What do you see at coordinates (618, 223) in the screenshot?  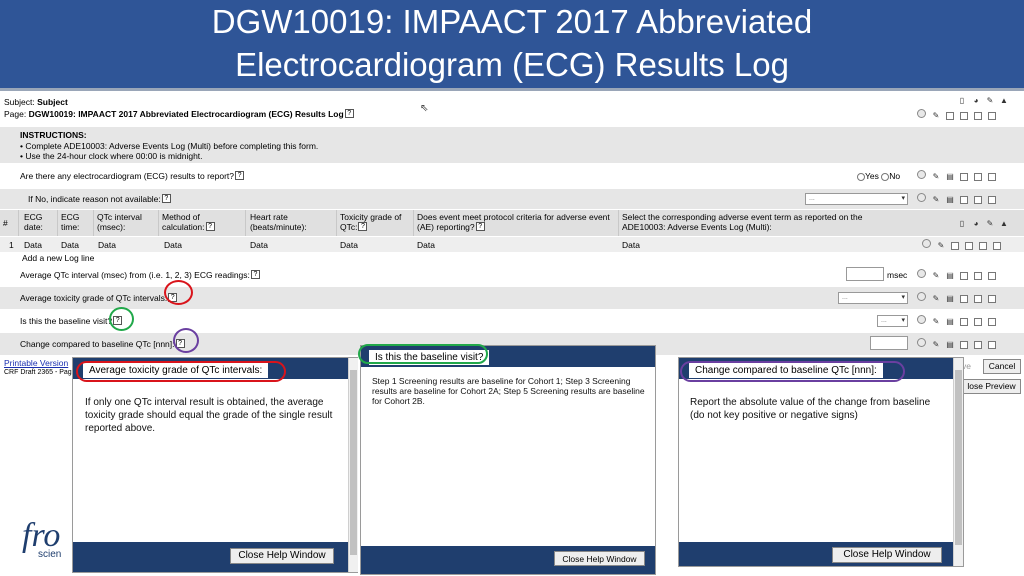 I see `column-divider` at bounding box center [618, 223].